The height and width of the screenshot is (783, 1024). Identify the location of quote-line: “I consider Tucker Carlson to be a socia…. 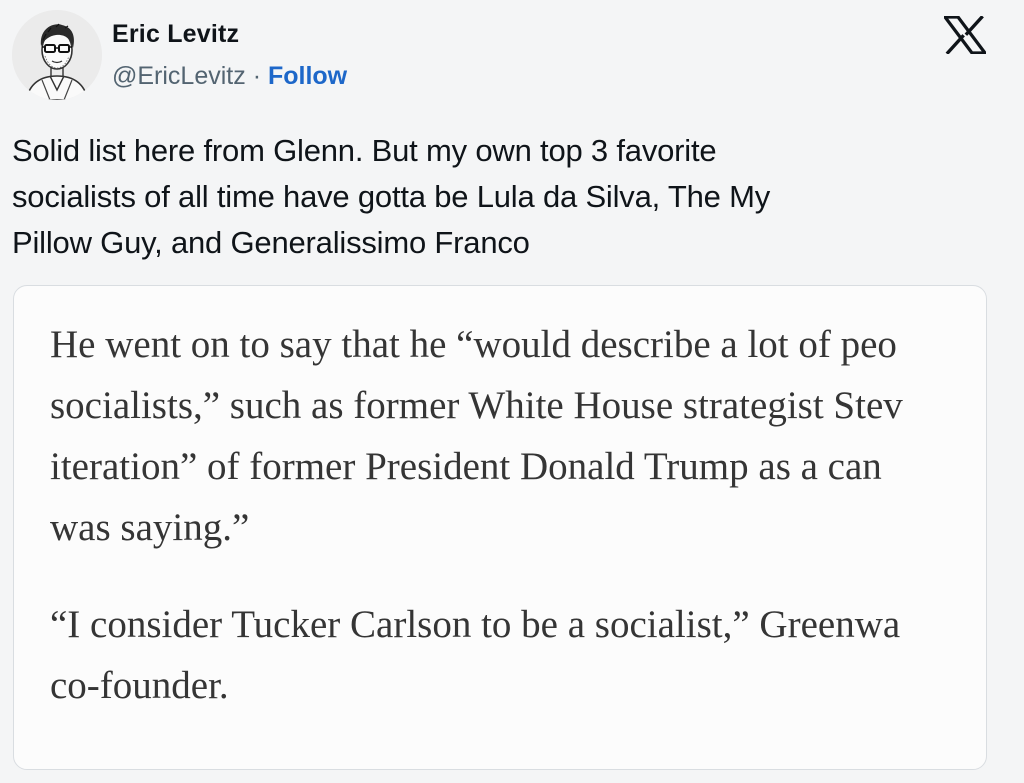
(475, 624).